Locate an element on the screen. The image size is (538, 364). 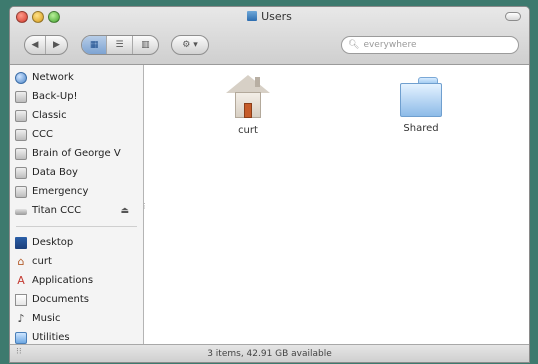
status-text: 3 items, 42.91 GB available is located at coordinates (269, 353).